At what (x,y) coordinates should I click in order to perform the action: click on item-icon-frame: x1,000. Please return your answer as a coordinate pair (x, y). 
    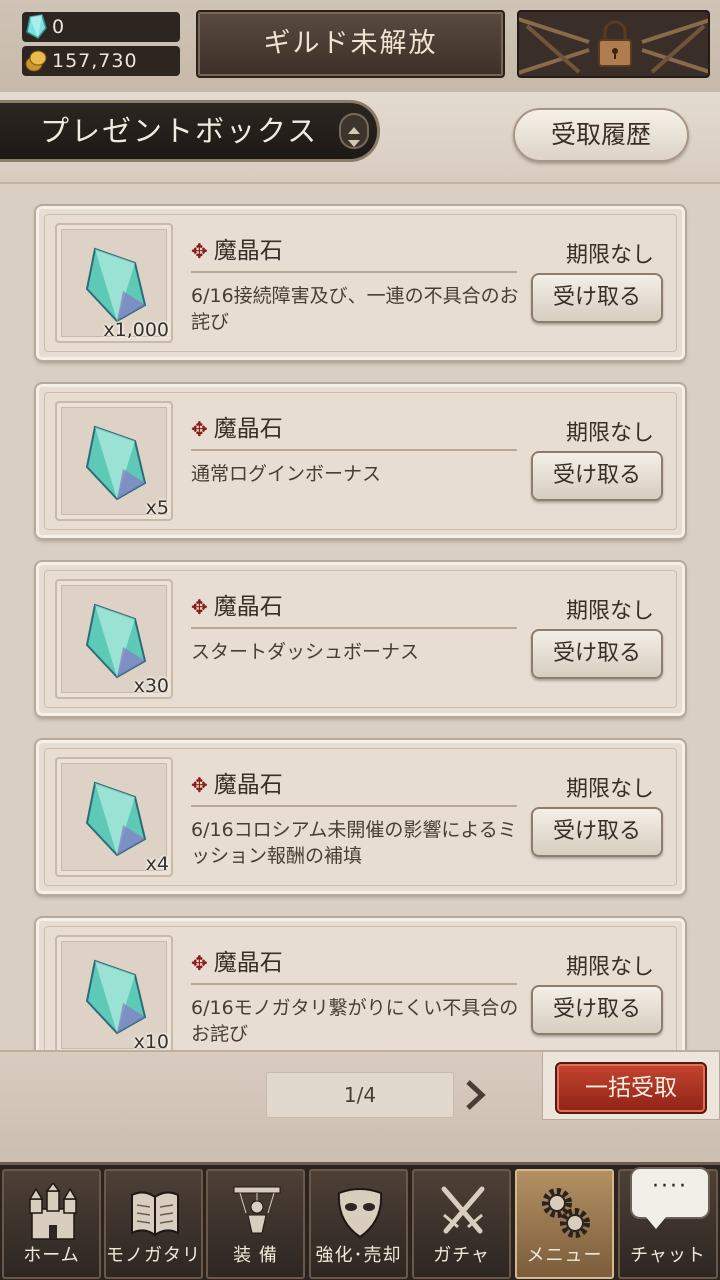
    Looking at the image, I should click on (114, 283).